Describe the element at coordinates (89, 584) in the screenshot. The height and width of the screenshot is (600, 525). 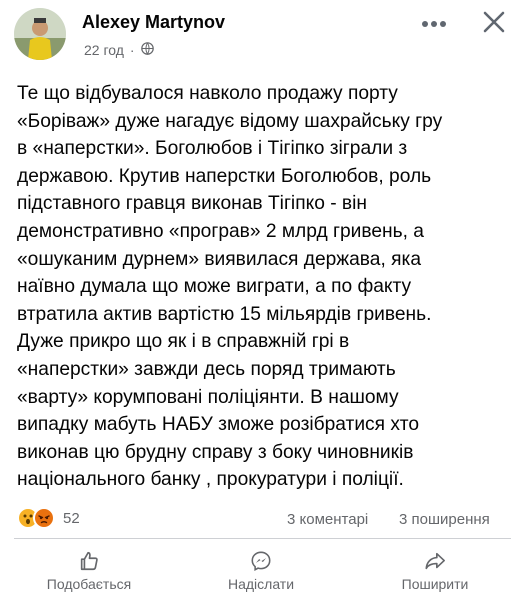
I see `like-label: Подобається` at that location.